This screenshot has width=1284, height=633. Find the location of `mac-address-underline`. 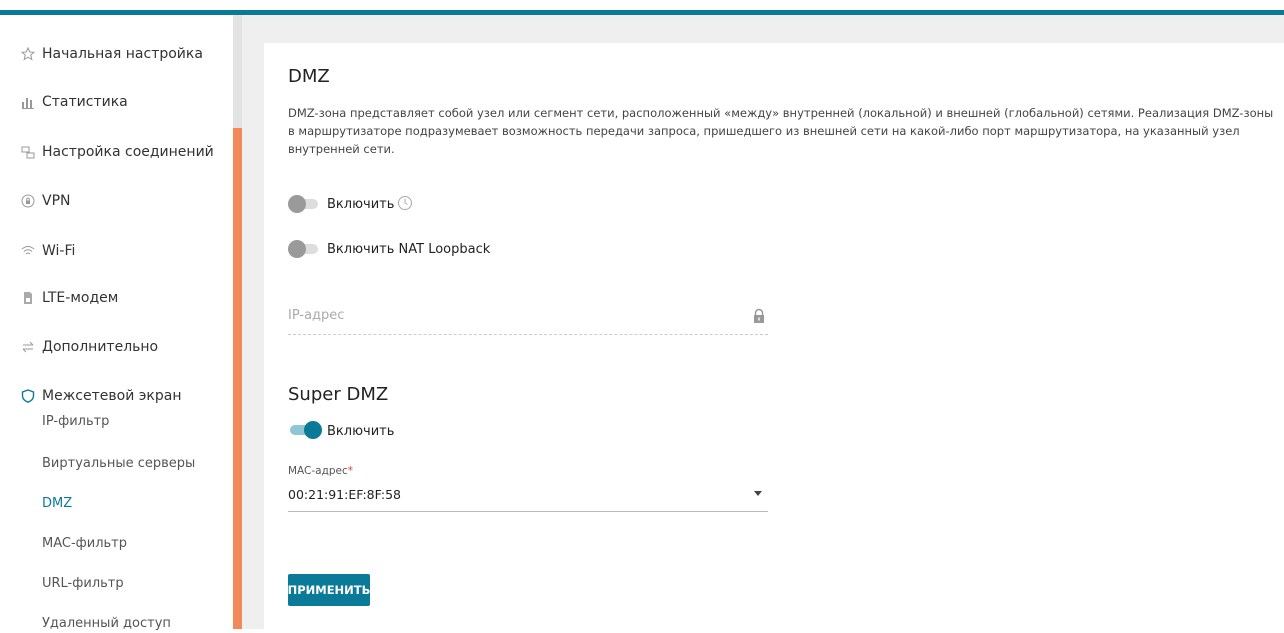

mac-address-underline is located at coordinates (528, 511).